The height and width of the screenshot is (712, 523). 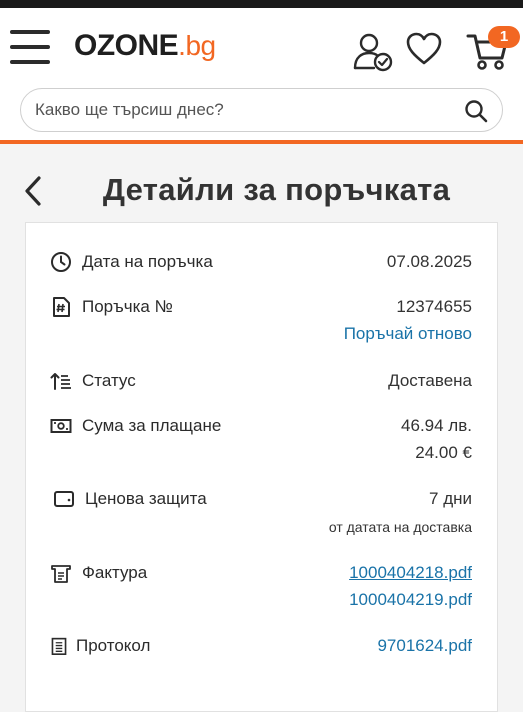 I want to click on price-protection-value: 7 дни, so click(x=450, y=498).